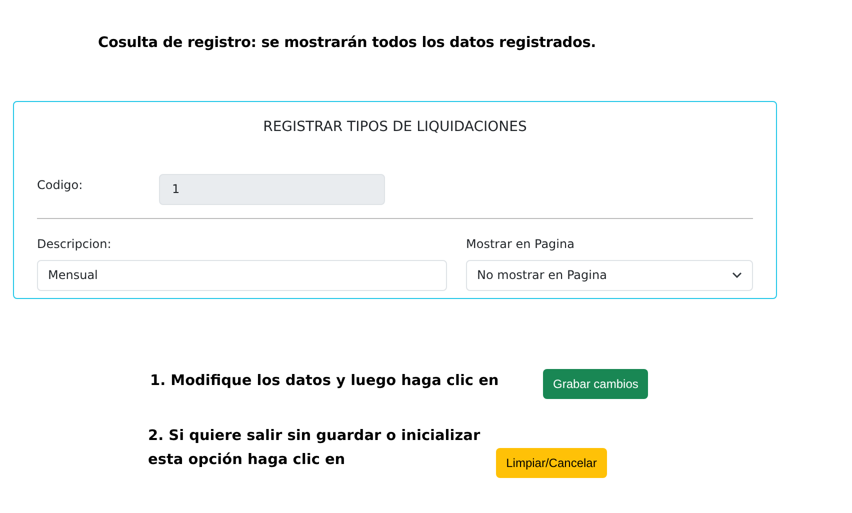 Image resolution: width=852 pixels, height=513 pixels. Describe the element at coordinates (74, 244) in the screenshot. I see `field-label: Descripcion:` at that location.